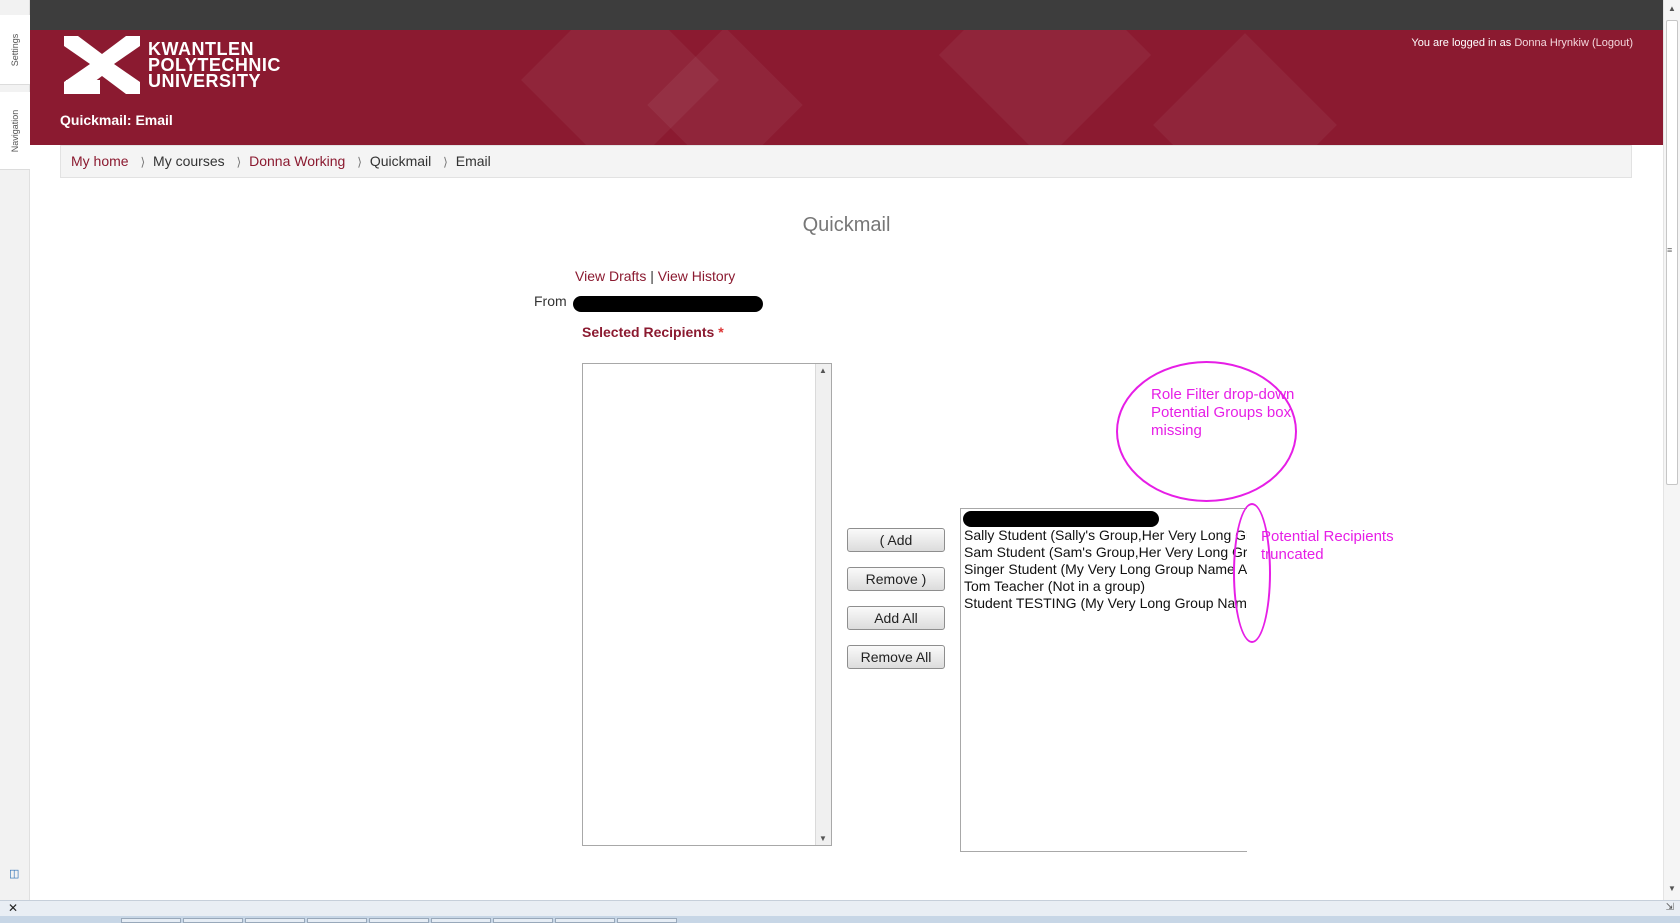 The image size is (1680, 923). Describe the element at coordinates (721, 332) in the screenshot. I see `required-marker: *` at that location.